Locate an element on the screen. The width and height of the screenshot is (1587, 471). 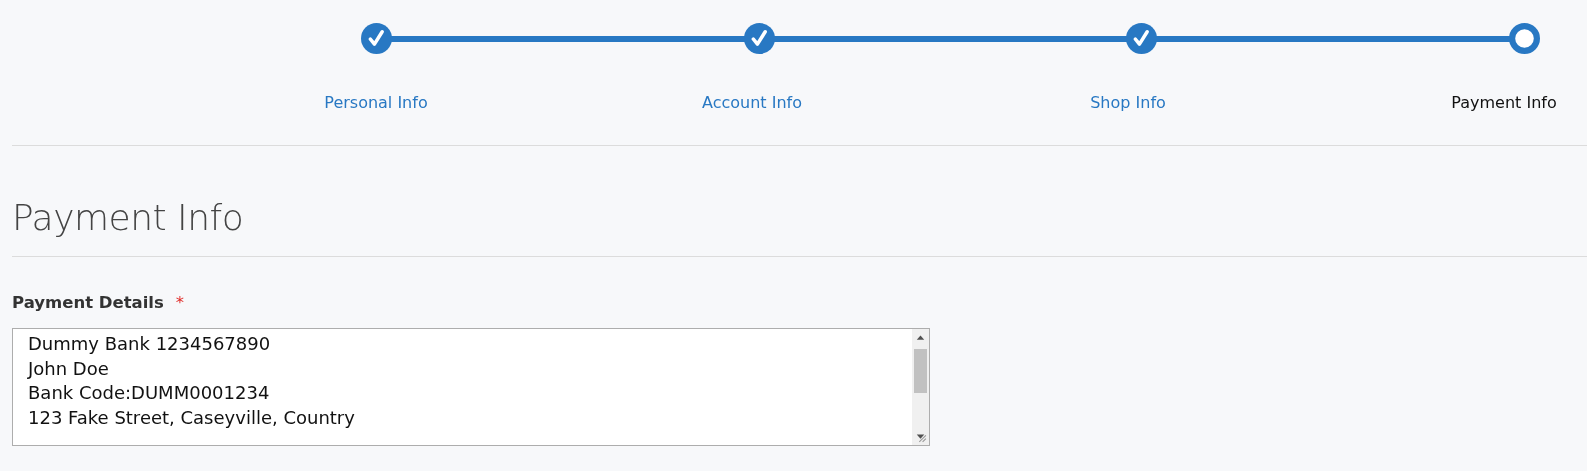
step-link: Payment Info is located at coordinates (1504, 102).